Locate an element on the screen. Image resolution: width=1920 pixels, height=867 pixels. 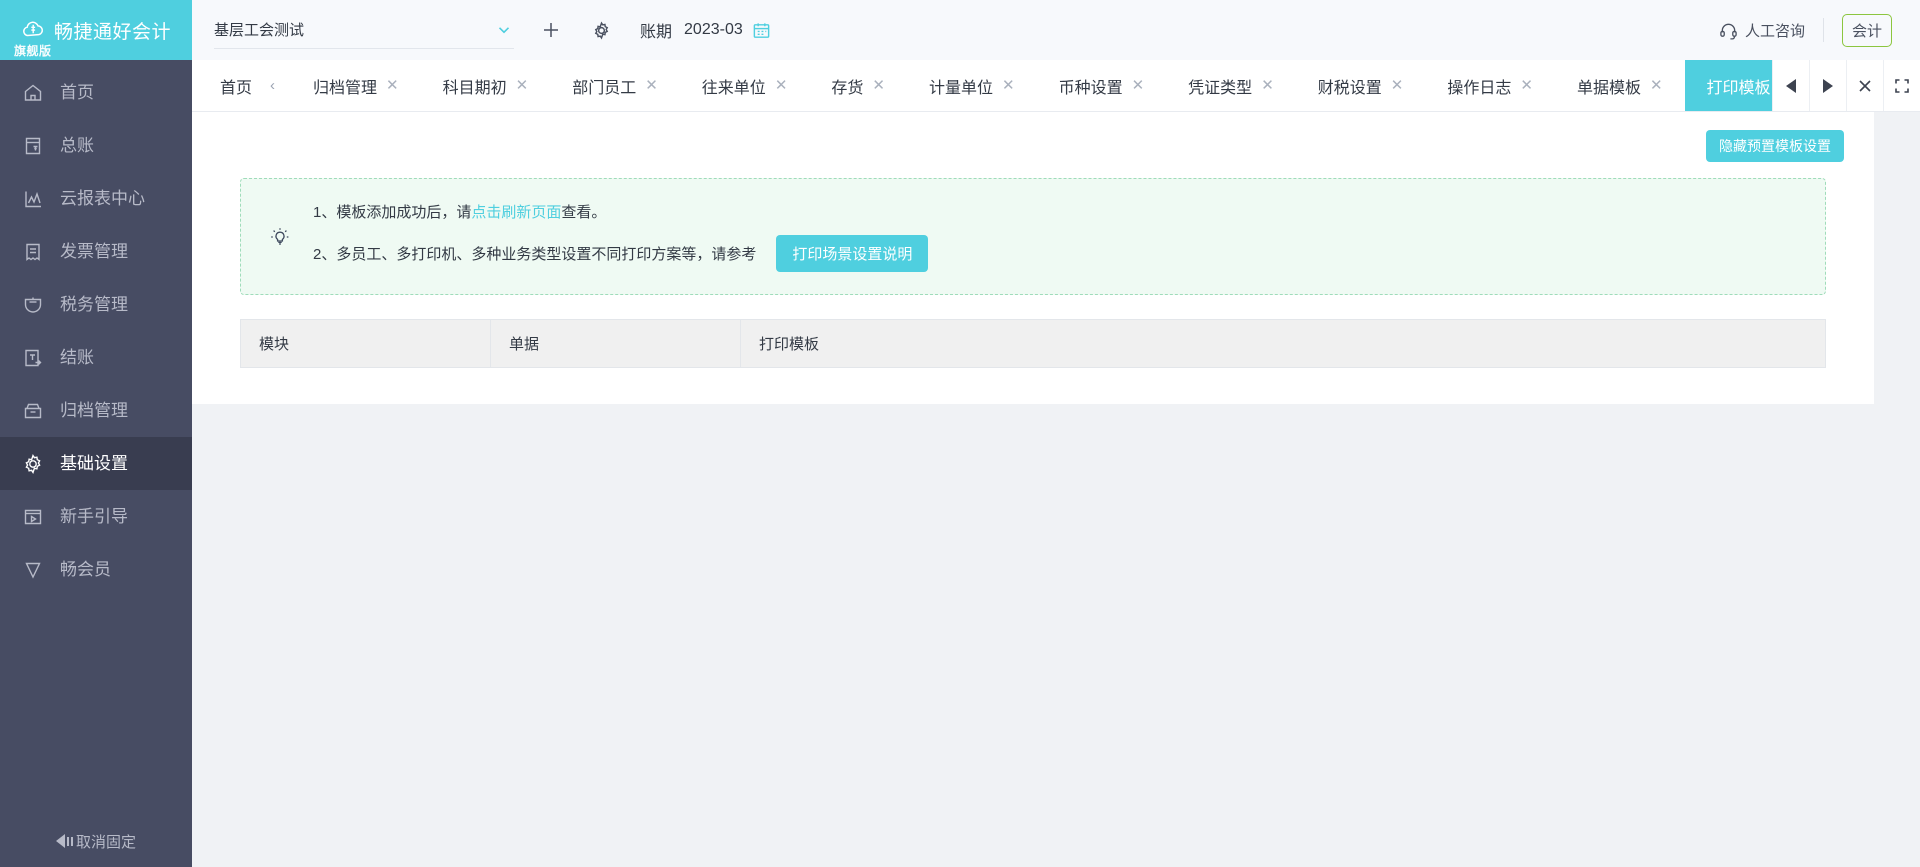
sidebar-item-guide: 新手引导 is located at coordinates (96, 516).